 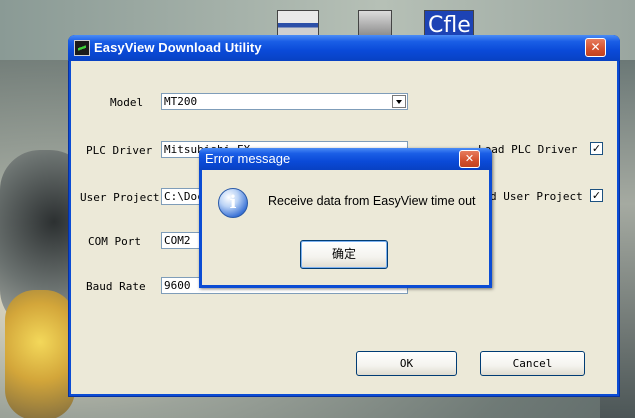 What do you see at coordinates (344, 48) in the screenshot?
I see `window-titlebar: EasyView Download Utility ✕` at bounding box center [344, 48].